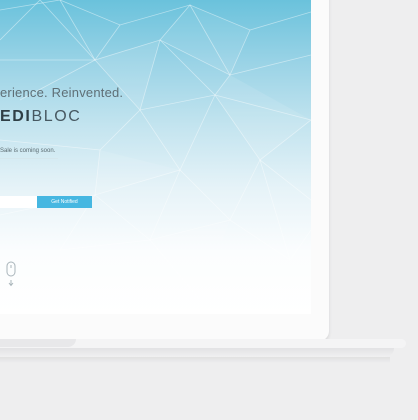 The image size is (418, 420). What do you see at coordinates (195, 360) in the screenshot?
I see `laptop-shadow` at bounding box center [195, 360].